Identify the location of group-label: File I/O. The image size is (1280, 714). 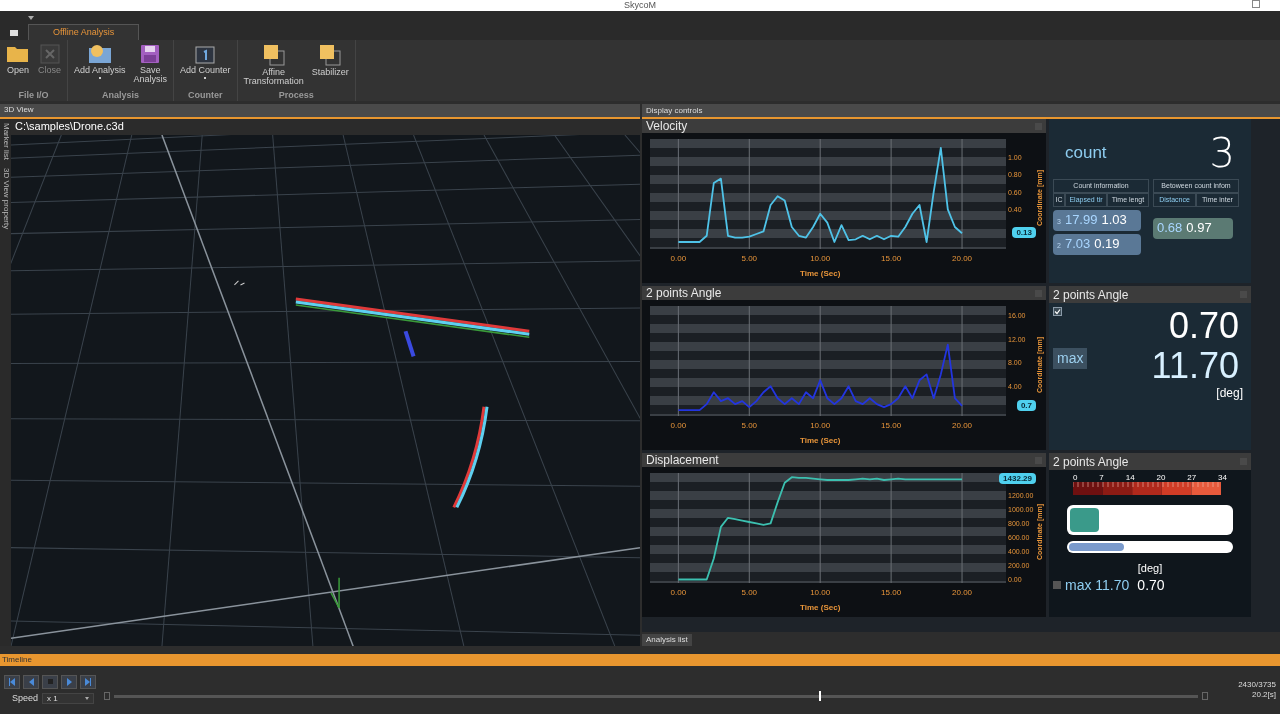
(33, 95).